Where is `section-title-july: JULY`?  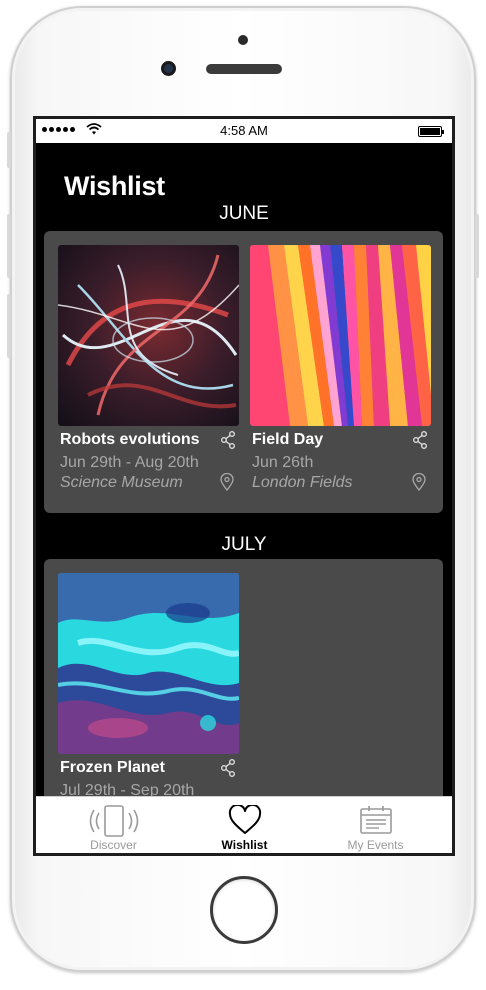
section-title-july: JULY is located at coordinates (244, 544).